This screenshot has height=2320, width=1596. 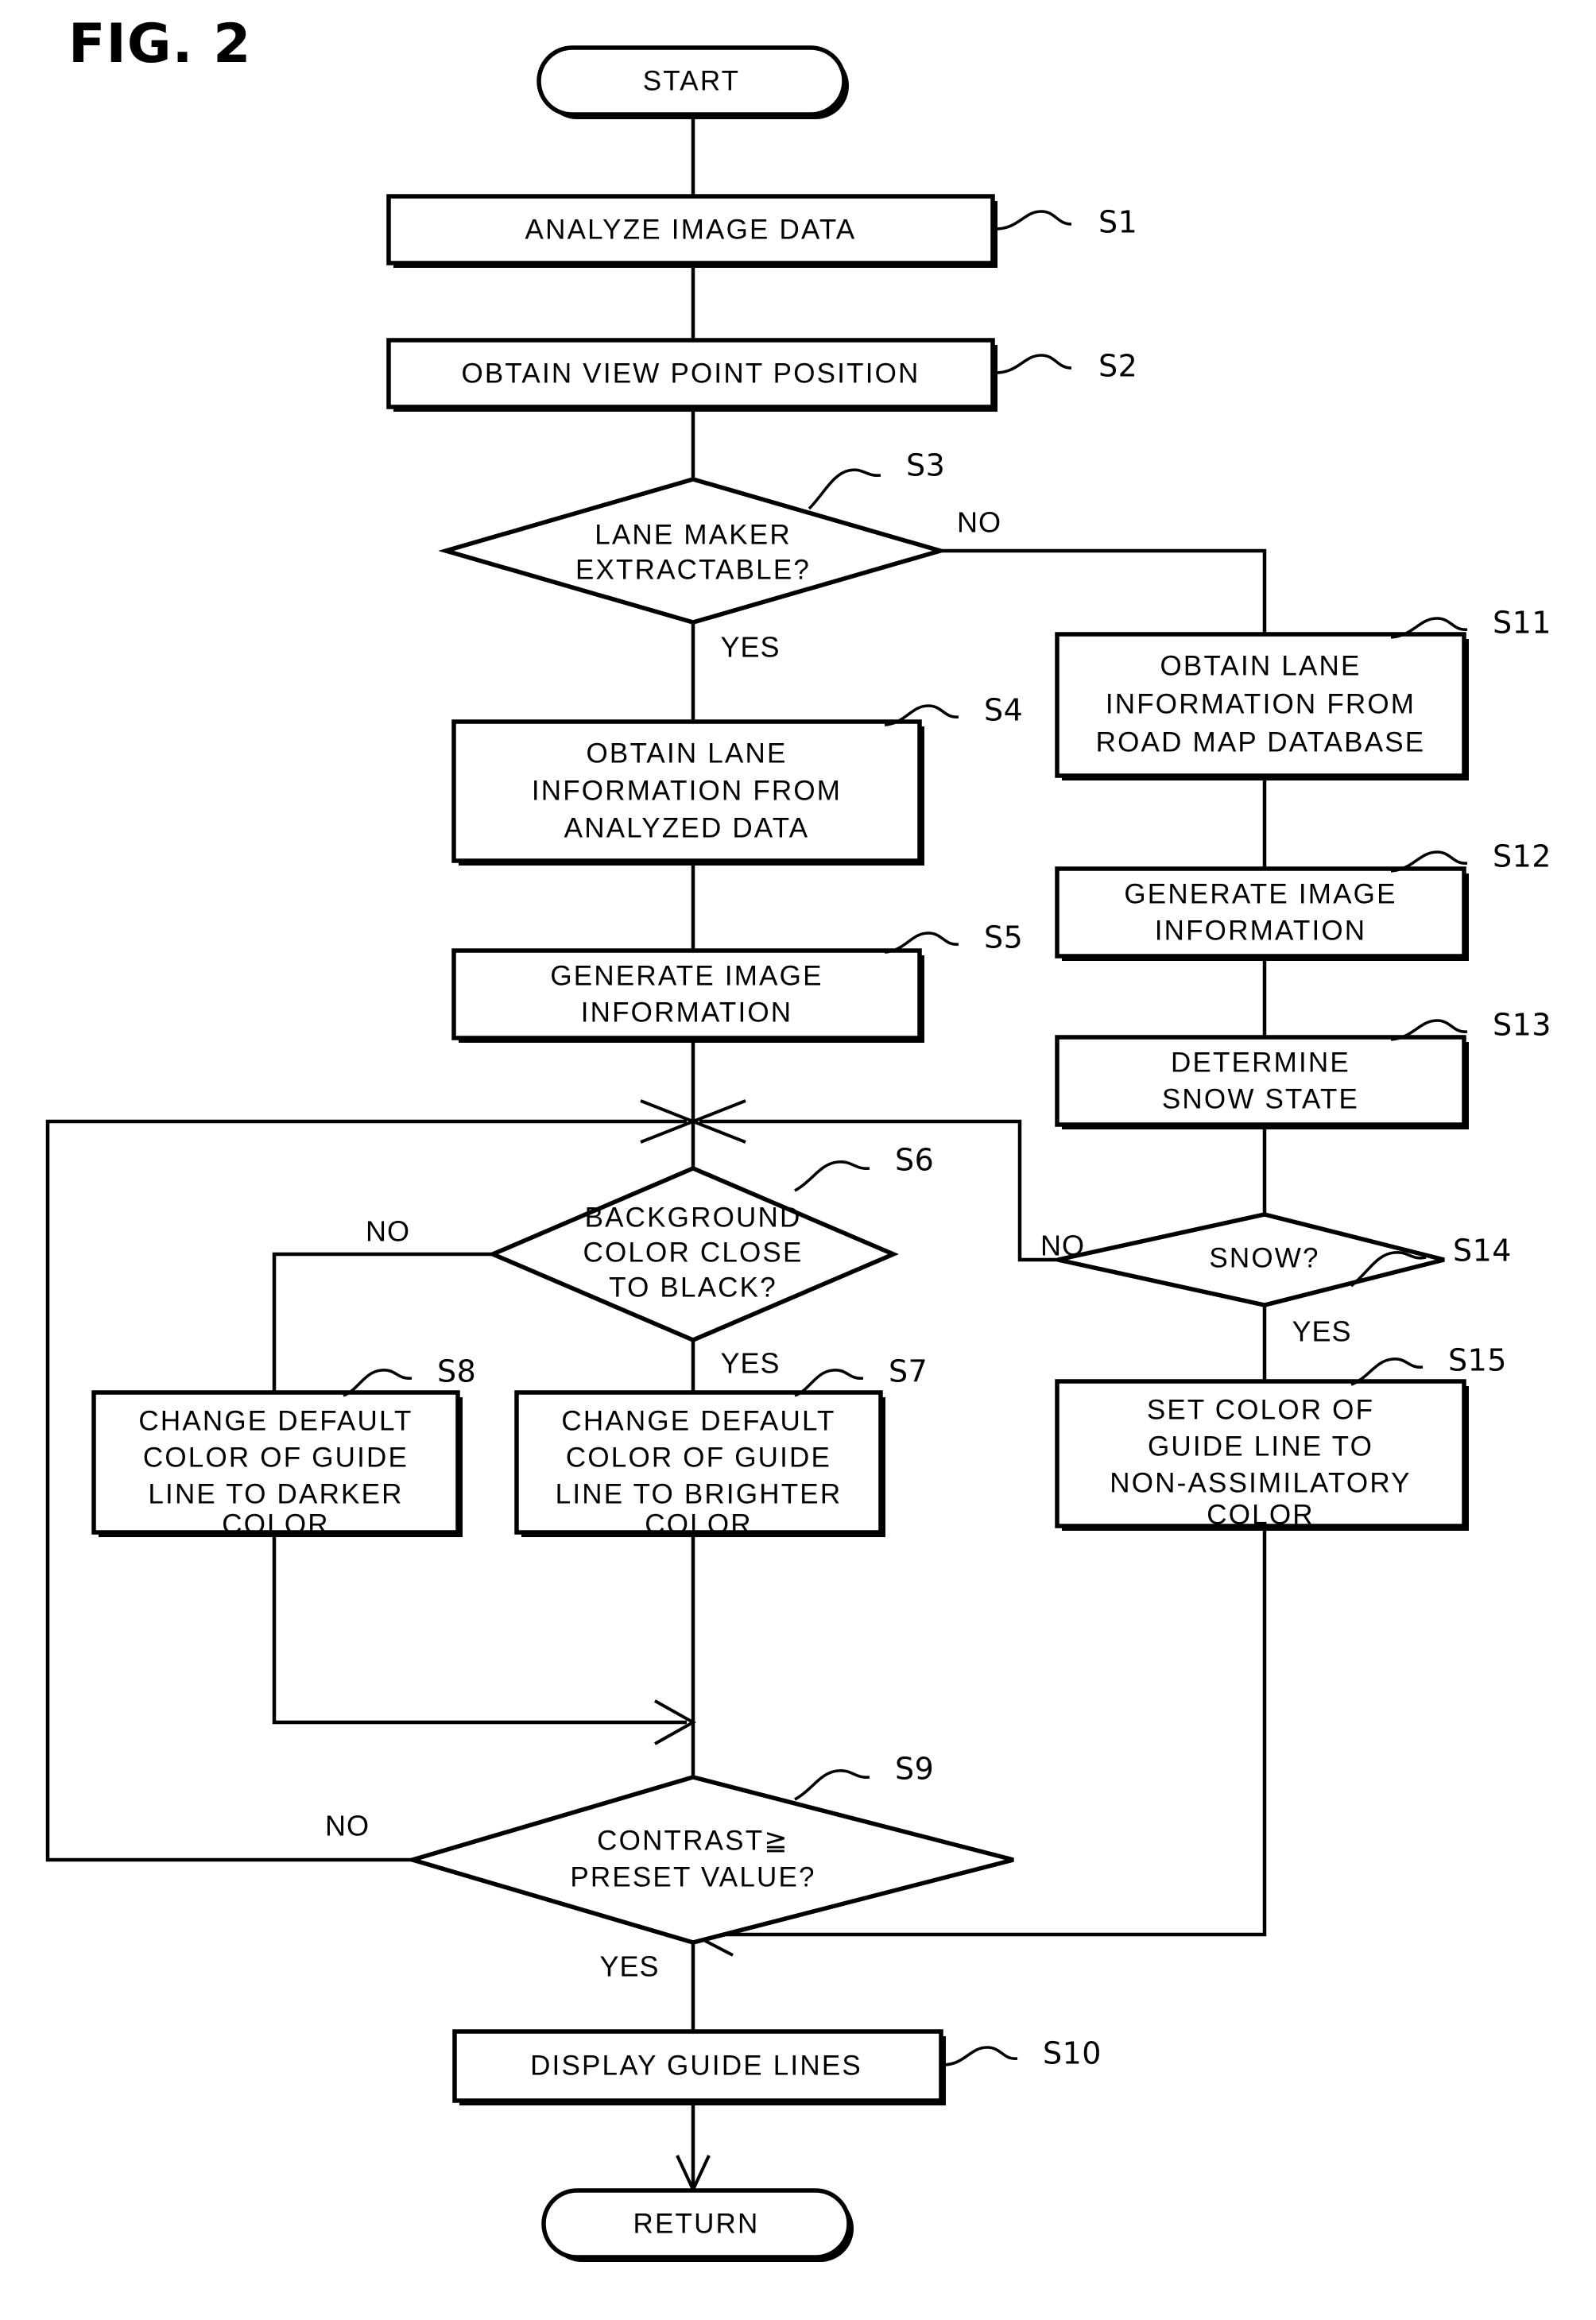 I want to click on node-s5-line1: GENERATE IMAGE, so click(x=686, y=975).